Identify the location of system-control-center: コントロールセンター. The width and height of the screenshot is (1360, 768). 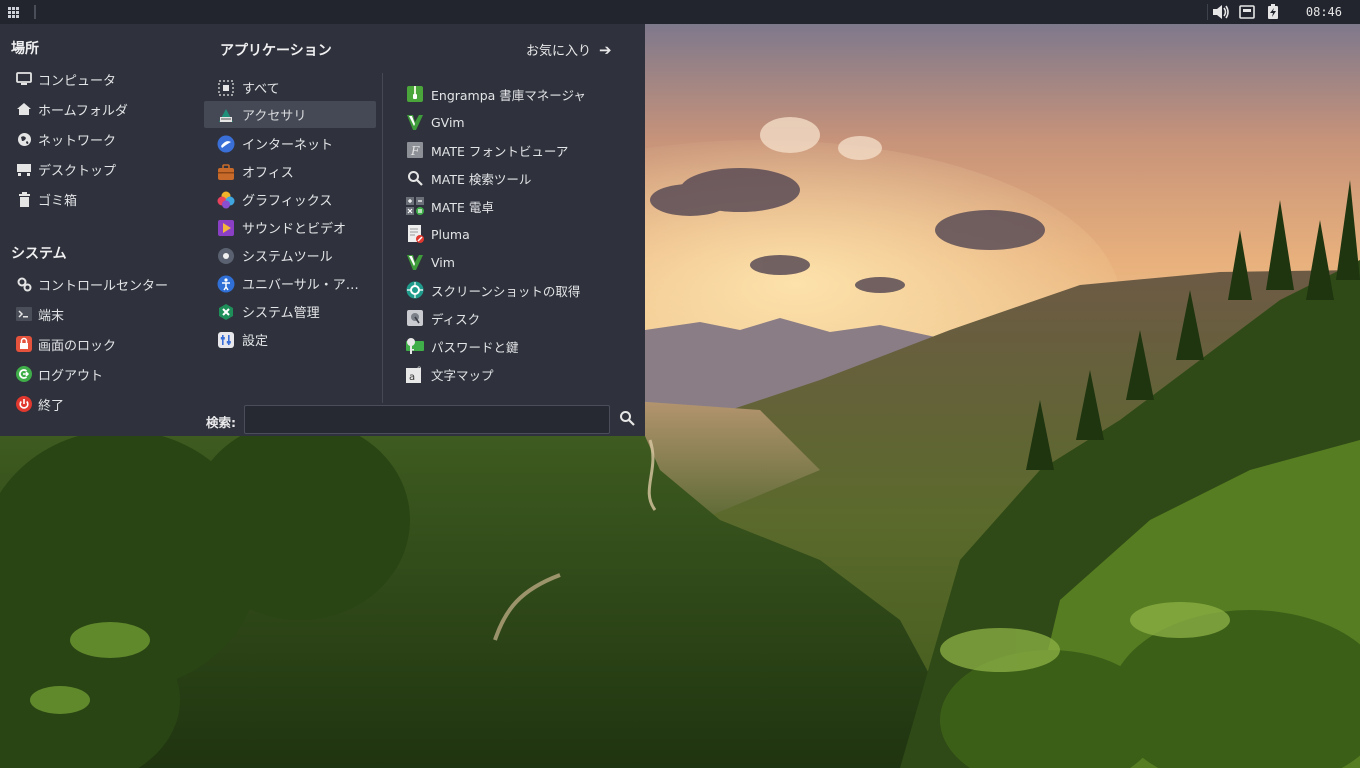
(92, 284).